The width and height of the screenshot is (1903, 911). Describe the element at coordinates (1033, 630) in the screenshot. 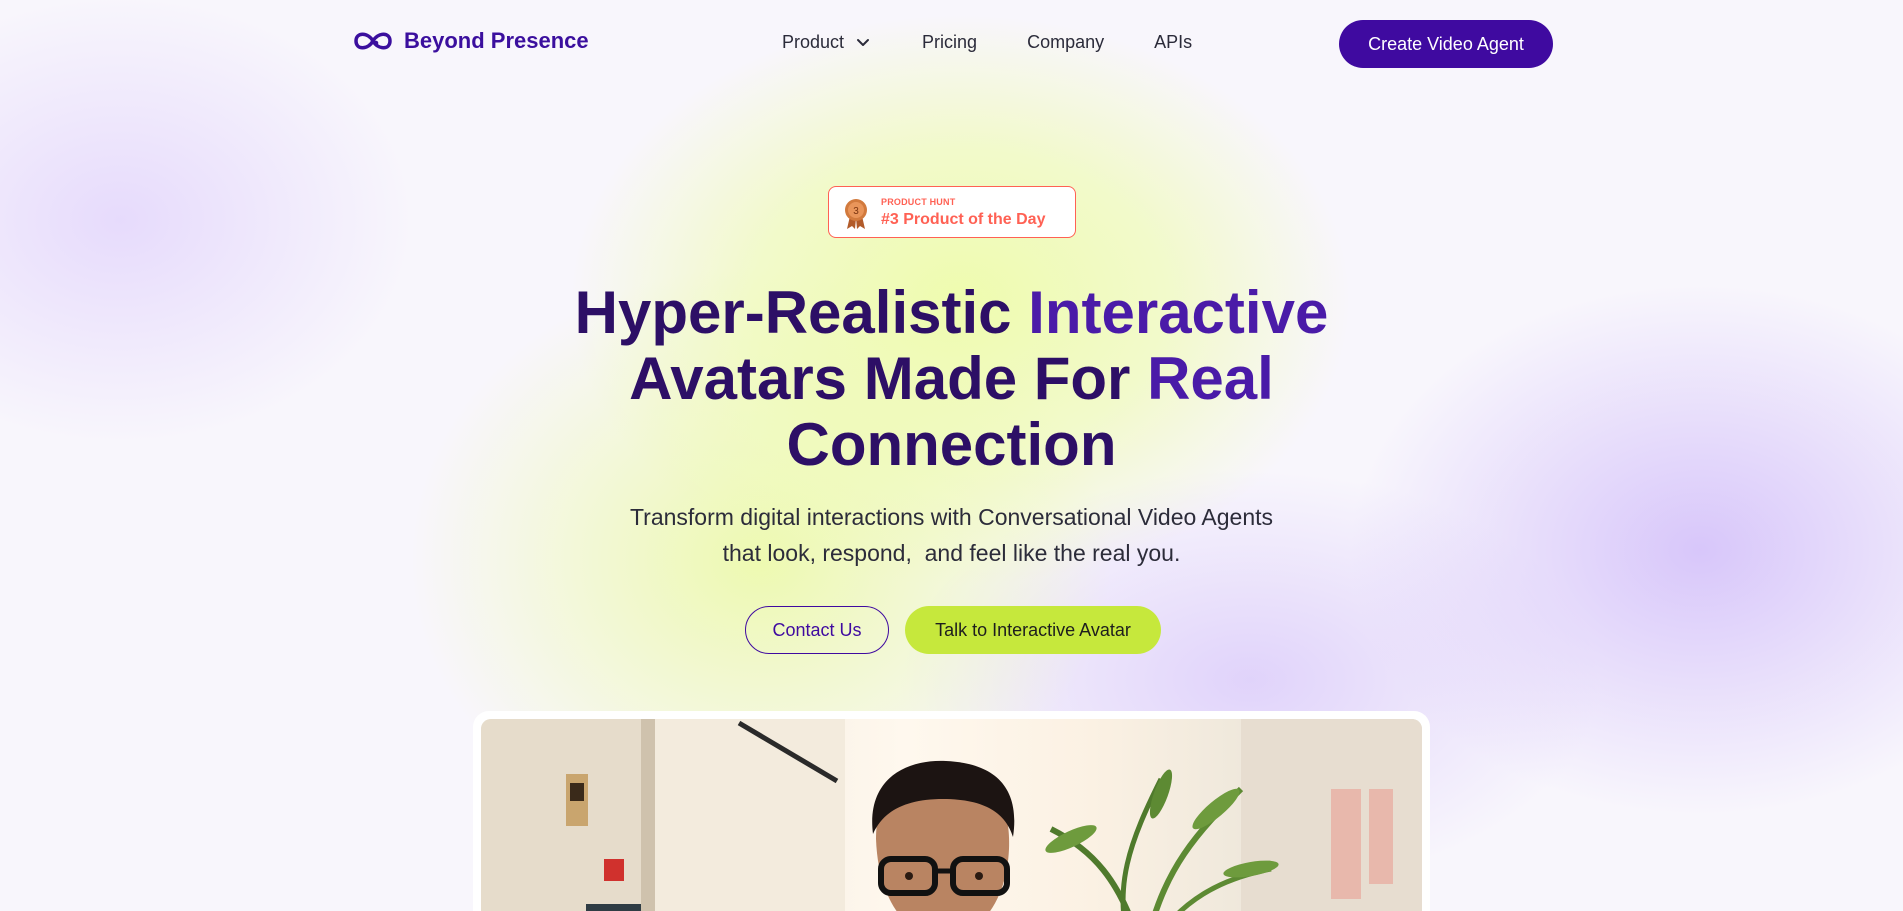

I see `talk-to-avatar-button: Talk to Interactive Avatar` at that location.